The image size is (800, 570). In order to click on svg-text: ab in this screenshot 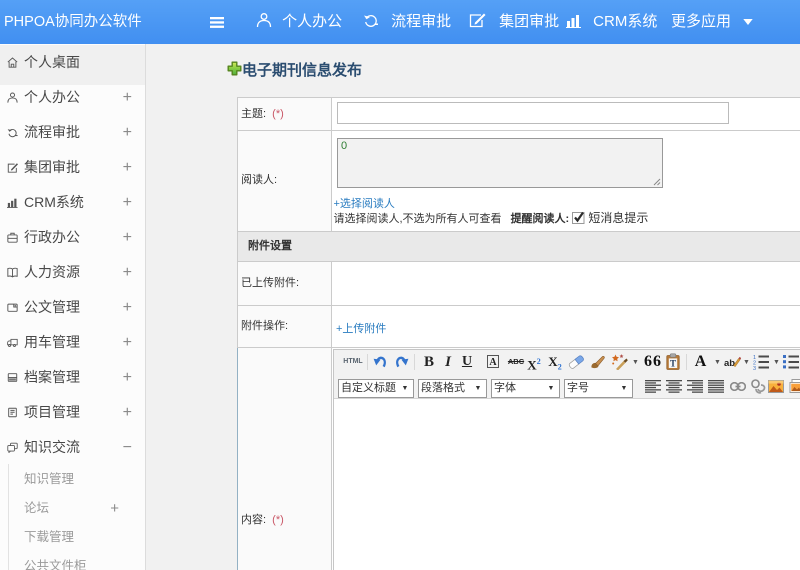, I will do `click(729, 363)`.